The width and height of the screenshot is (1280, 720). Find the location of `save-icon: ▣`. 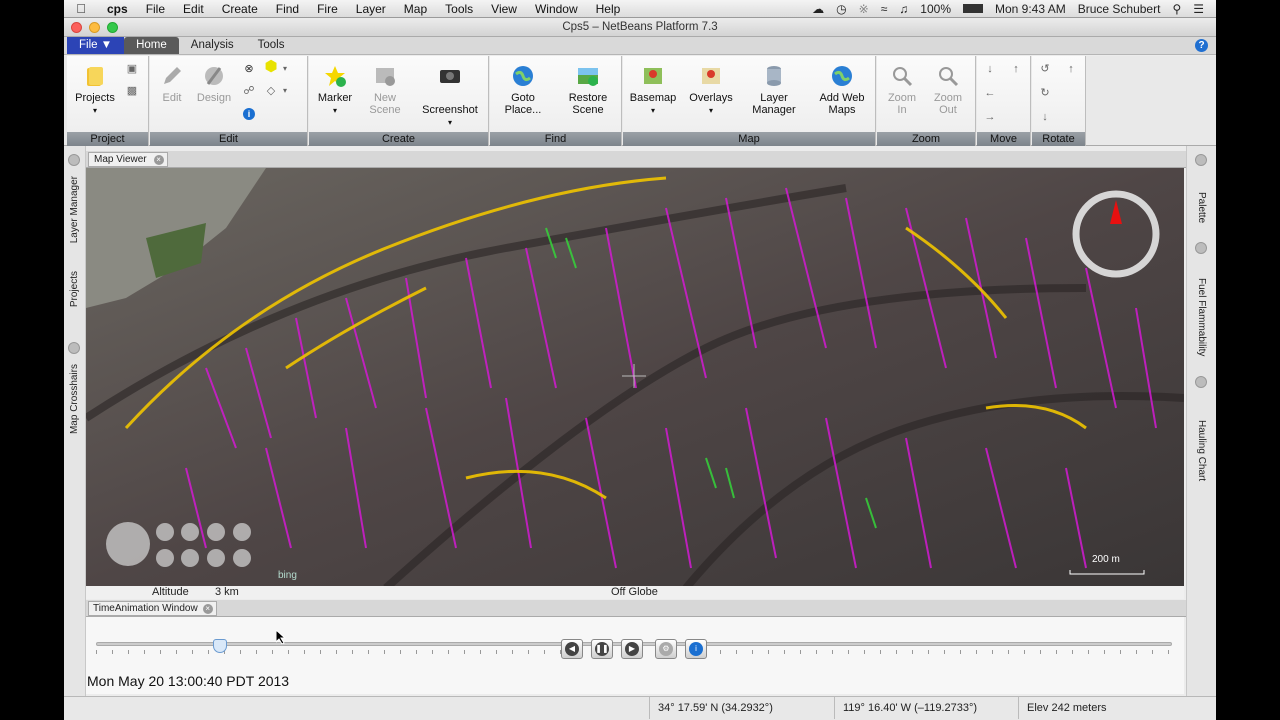

save-icon: ▣ is located at coordinates (132, 69).